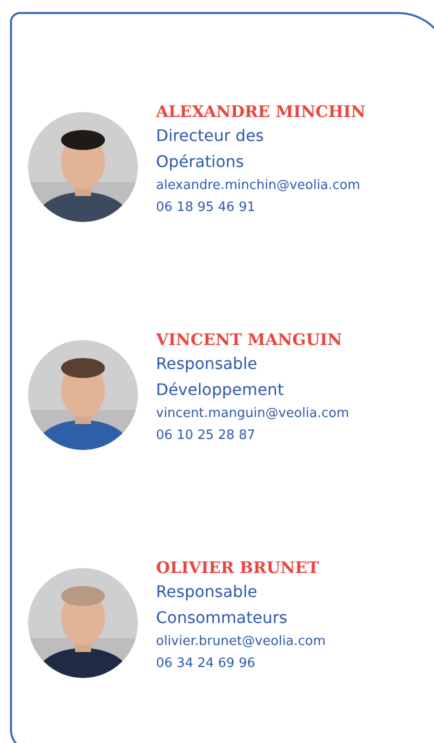 Image resolution: width=434 pixels, height=743 pixels. What do you see at coordinates (206, 664) in the screenshot?
I see `phone-number: 06 34 24 69 96` at bounding box center [206, 664].